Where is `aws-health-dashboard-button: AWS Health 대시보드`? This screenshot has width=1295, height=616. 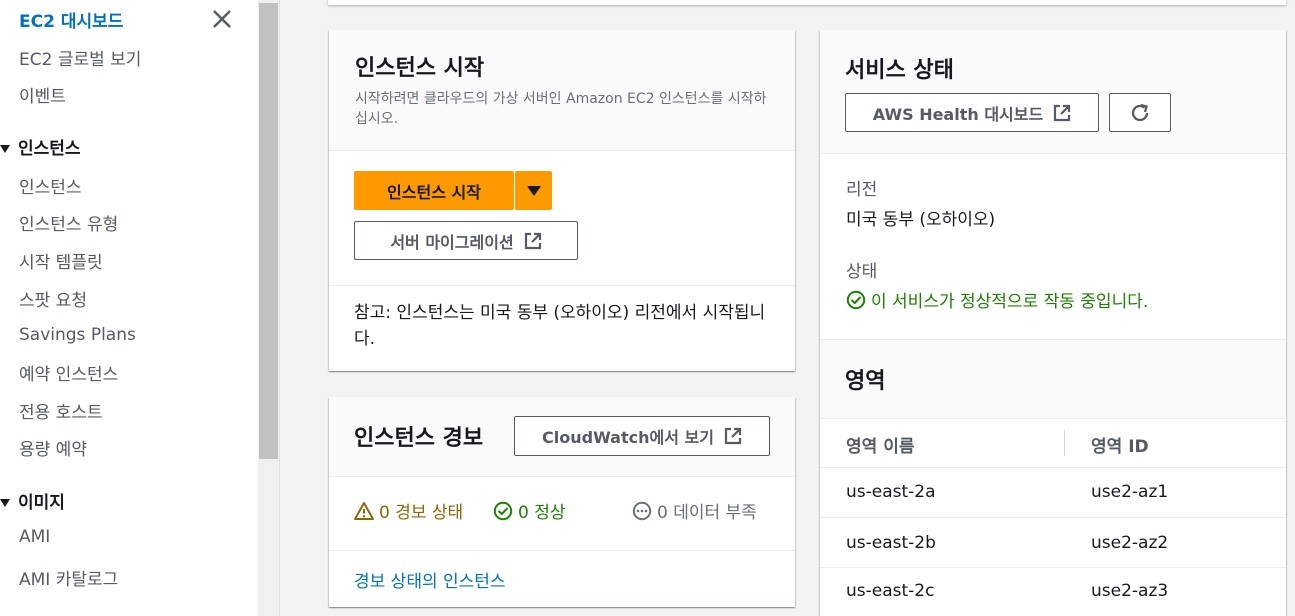
aws-health-dashboard-button: AWS Health 대시보드 is located at coordinates (972, 112).